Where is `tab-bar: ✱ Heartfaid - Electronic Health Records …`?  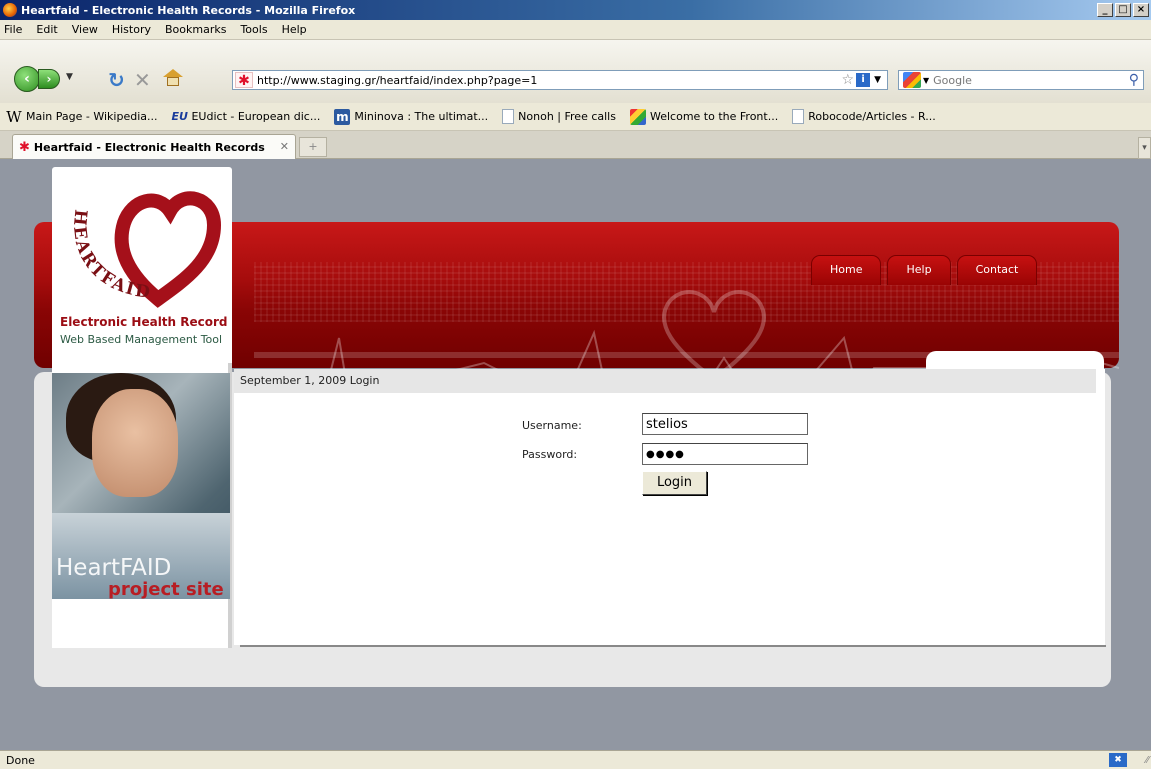
tab-bar: ✱ Heartfaid - Electronic Health Records … is located at coordinates (575, 145).